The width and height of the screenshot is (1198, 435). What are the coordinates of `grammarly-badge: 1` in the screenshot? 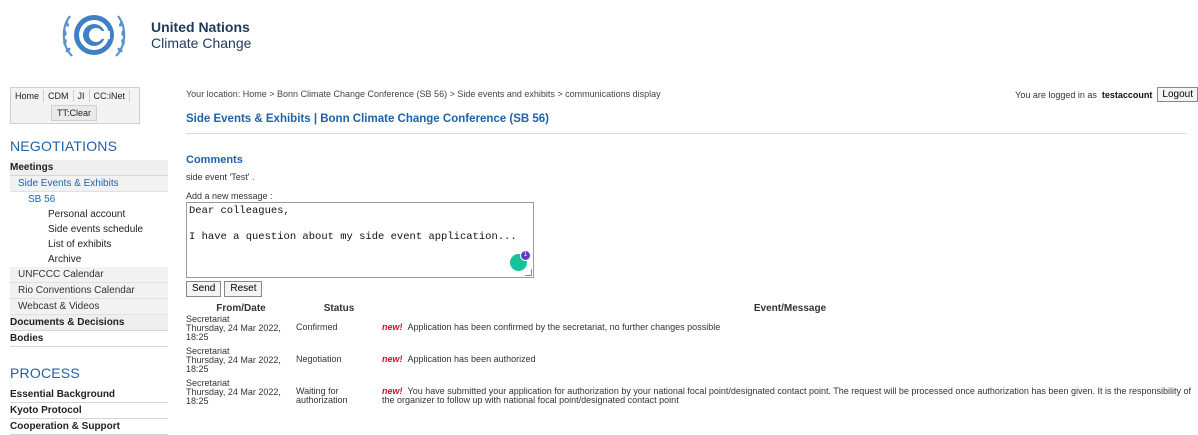 It's located at (525, 255).